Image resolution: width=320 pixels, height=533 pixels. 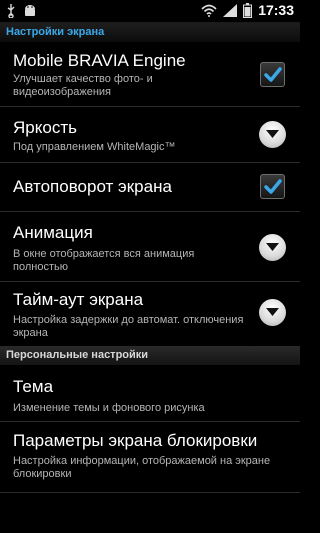 What do you see at coordinates (53, 232) in the screenshot?
I see `setting-title: Анимация` at bounding box center [53, 232].